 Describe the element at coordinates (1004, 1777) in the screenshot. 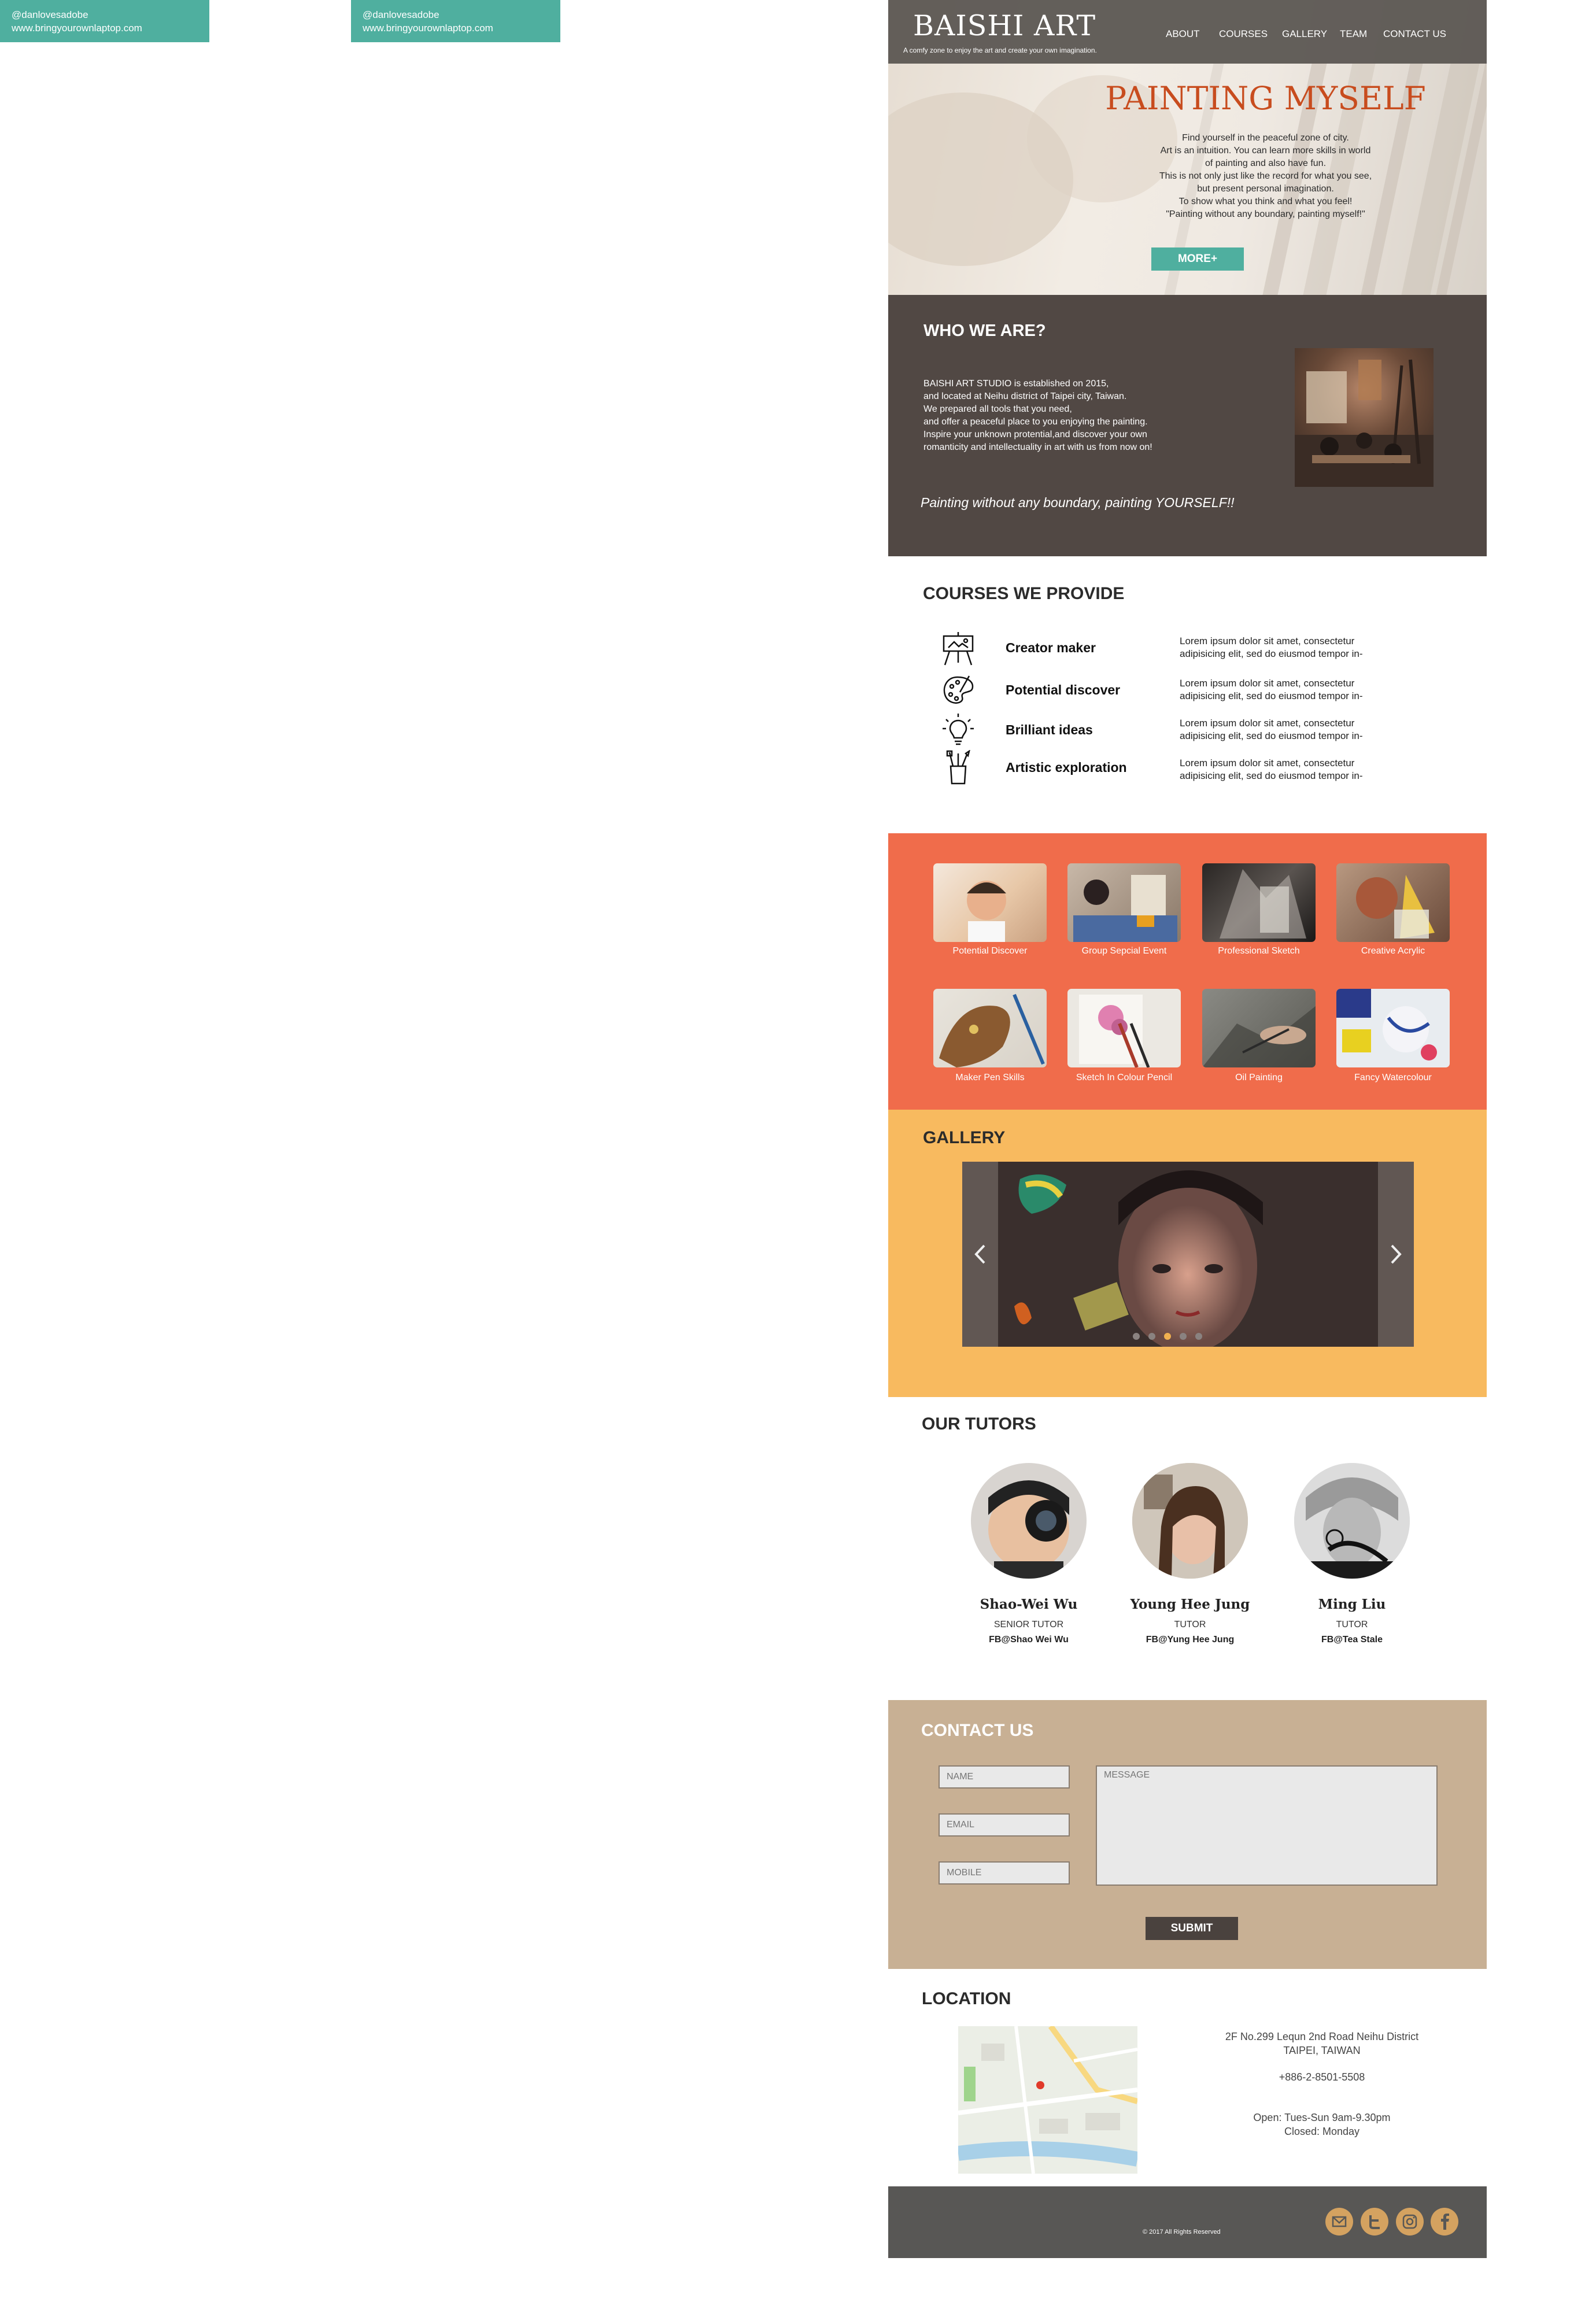

I see `name-input` at that location.